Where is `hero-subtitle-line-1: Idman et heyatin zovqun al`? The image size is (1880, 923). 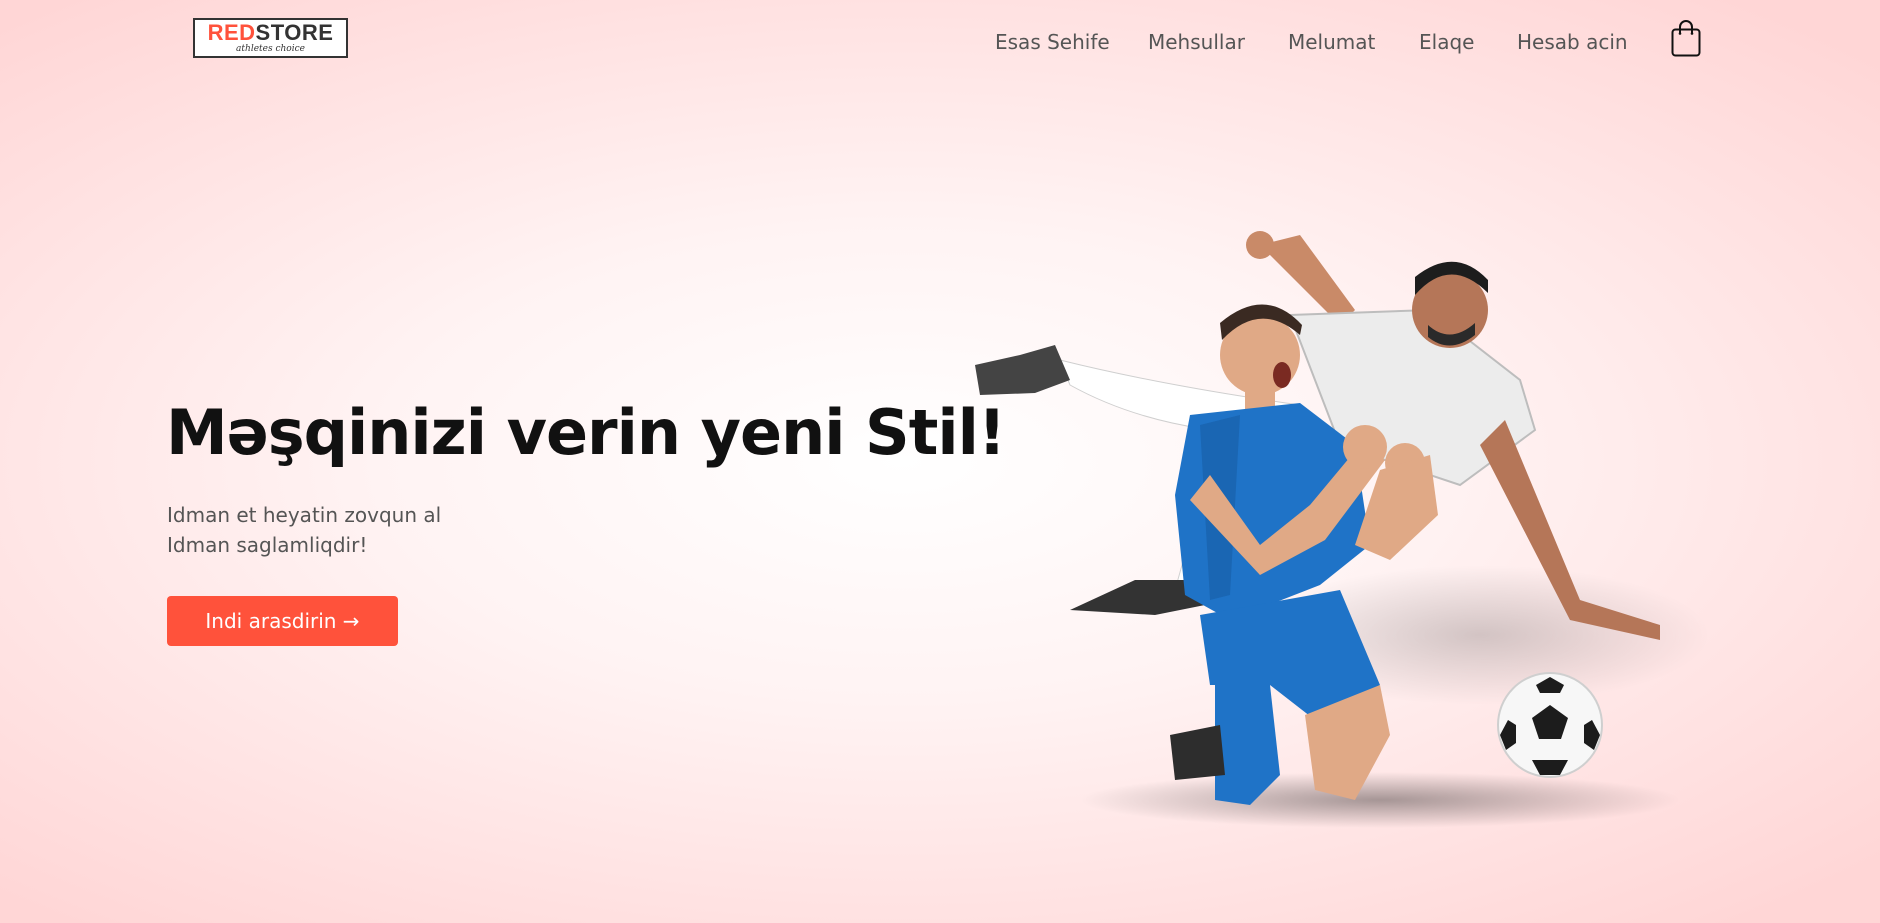 hero-subtitle-line-1: Idman et heyatin zovqun al is located at coordinates (304, 515).